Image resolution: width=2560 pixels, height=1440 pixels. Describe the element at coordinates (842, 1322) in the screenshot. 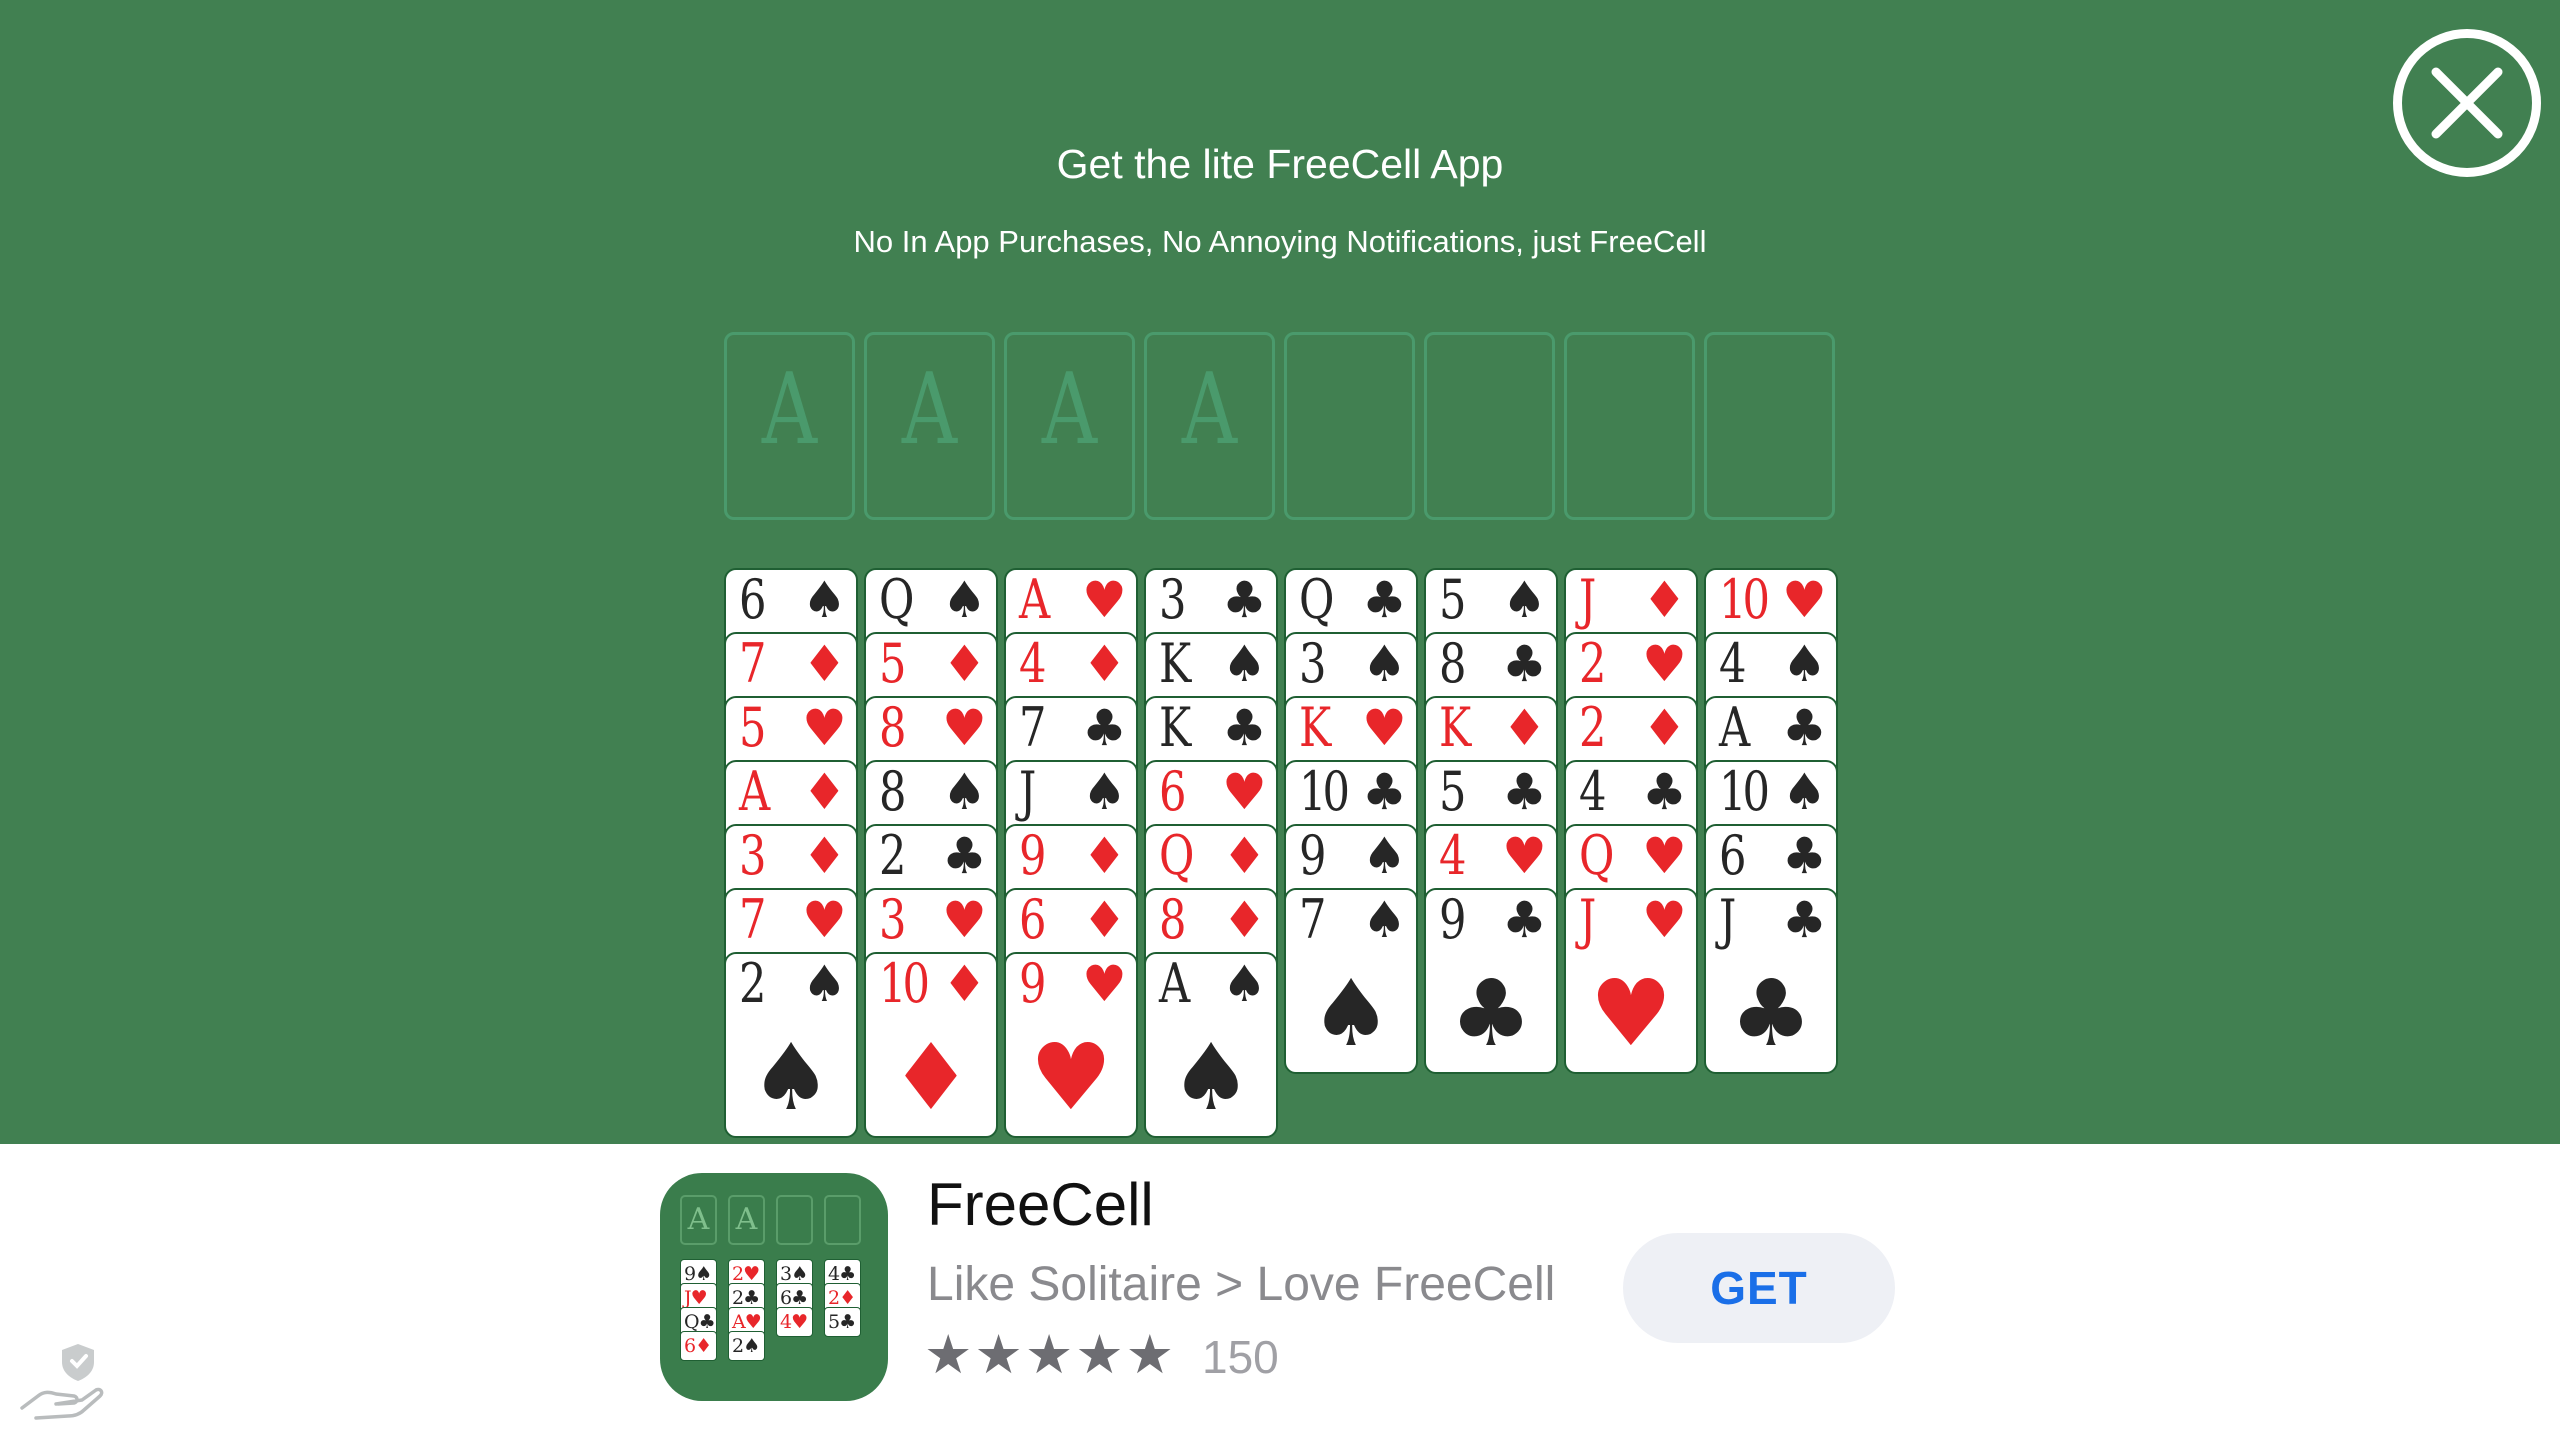

I see `icon-mini-card: 5♣` at that location.